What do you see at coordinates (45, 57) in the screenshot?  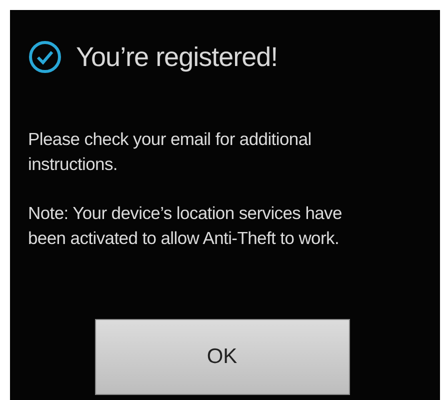 I see `check-circle-icon` at bounding box center [45, 57].